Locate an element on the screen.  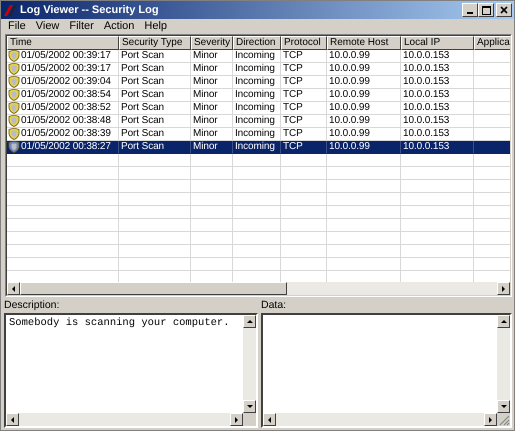
column-header: Severity is located at coordinates (212, 43).